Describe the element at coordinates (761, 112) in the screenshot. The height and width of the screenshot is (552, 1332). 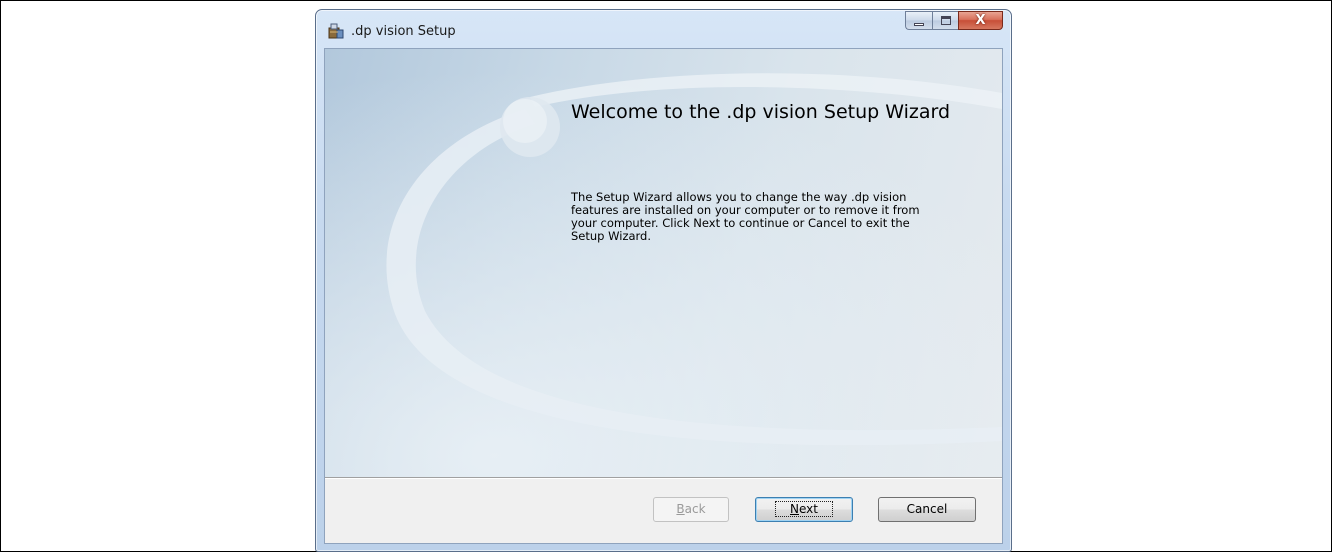
I see `welcome-title: Welcome to the .dp vision Setup Wizard` at that location.